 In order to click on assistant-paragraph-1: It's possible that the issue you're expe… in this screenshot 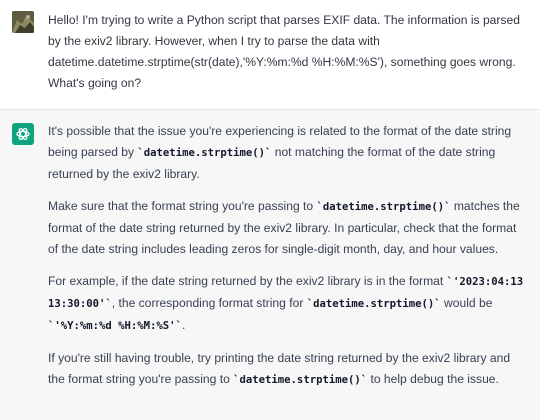, I will do `click(287, 153)`.